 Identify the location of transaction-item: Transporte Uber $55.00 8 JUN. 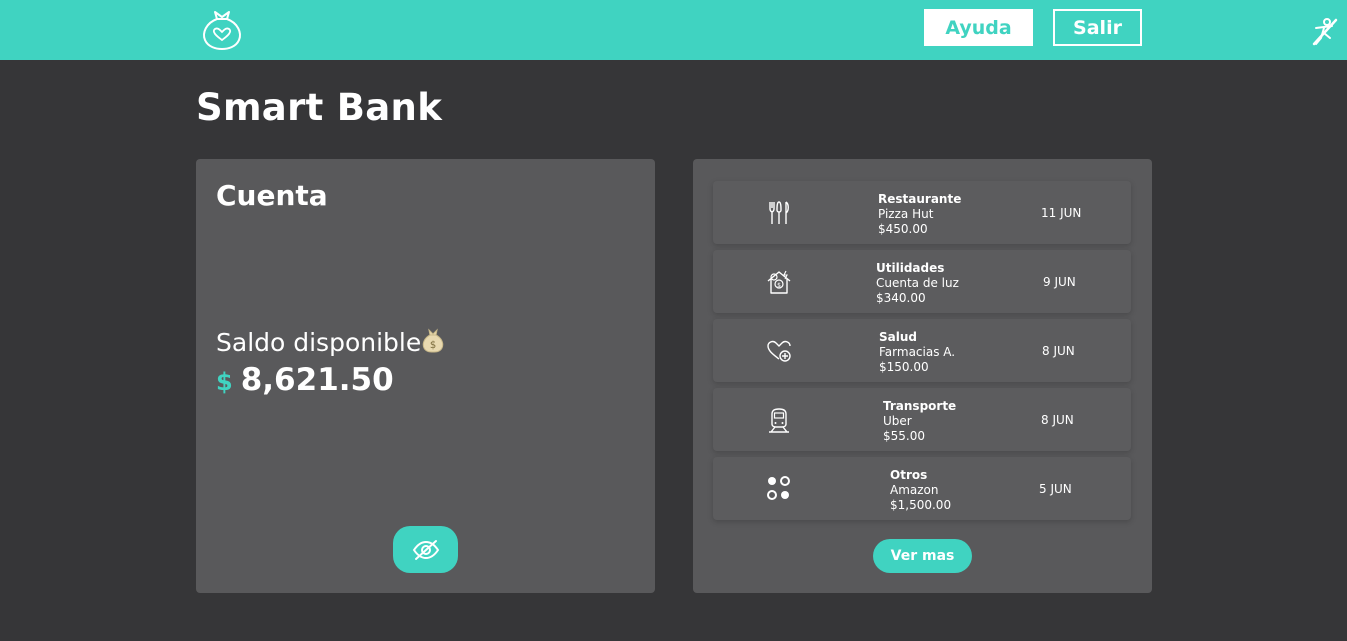
(922, 419).